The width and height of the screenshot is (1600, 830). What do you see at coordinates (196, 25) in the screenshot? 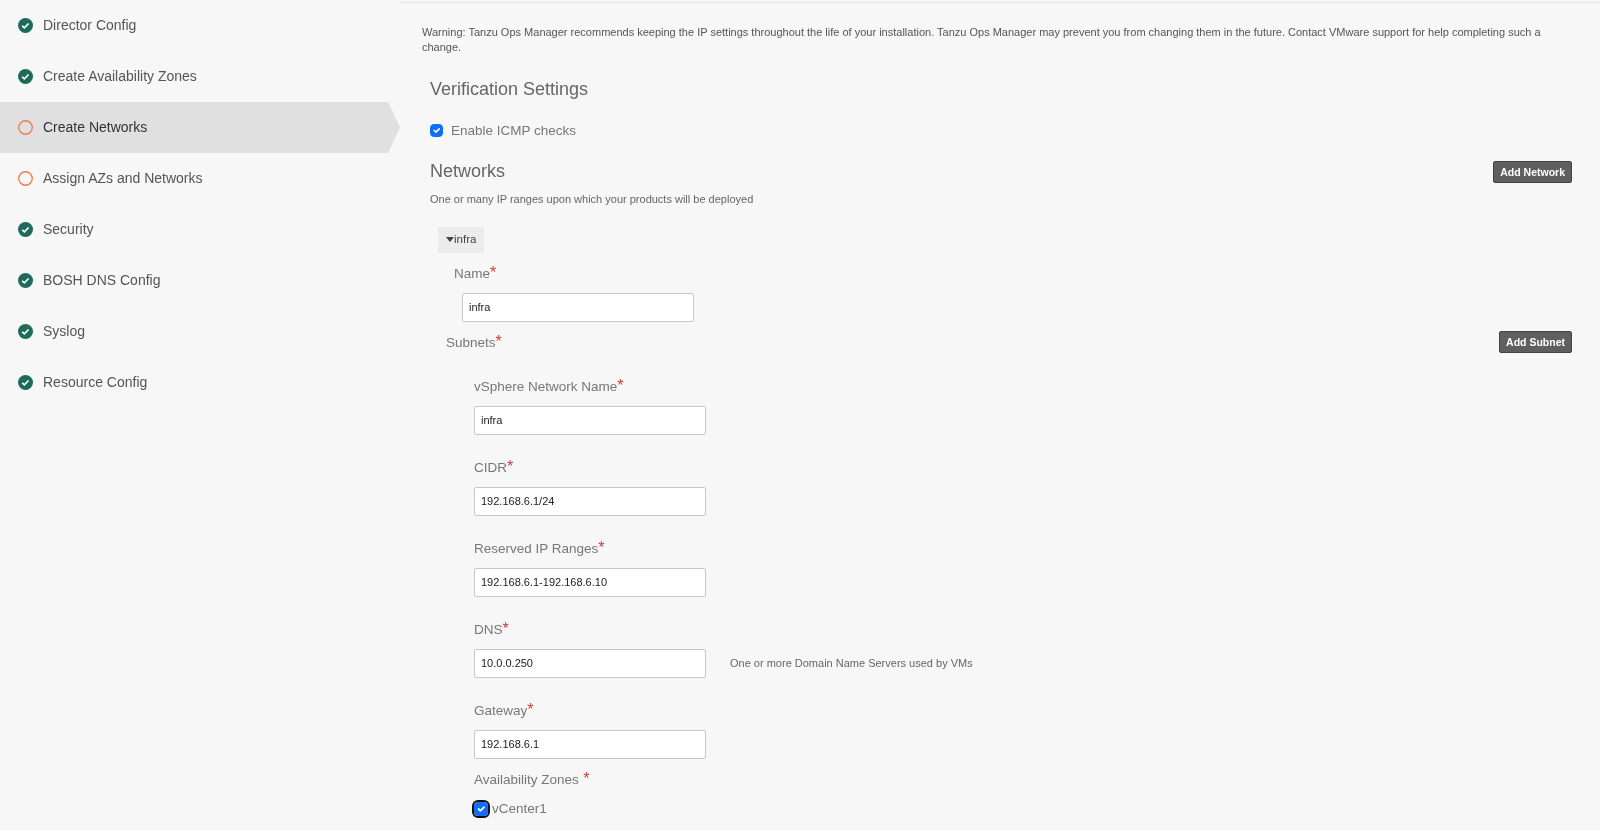
I see `sidebar-item: Director Config` at bounding box center [196, 25].